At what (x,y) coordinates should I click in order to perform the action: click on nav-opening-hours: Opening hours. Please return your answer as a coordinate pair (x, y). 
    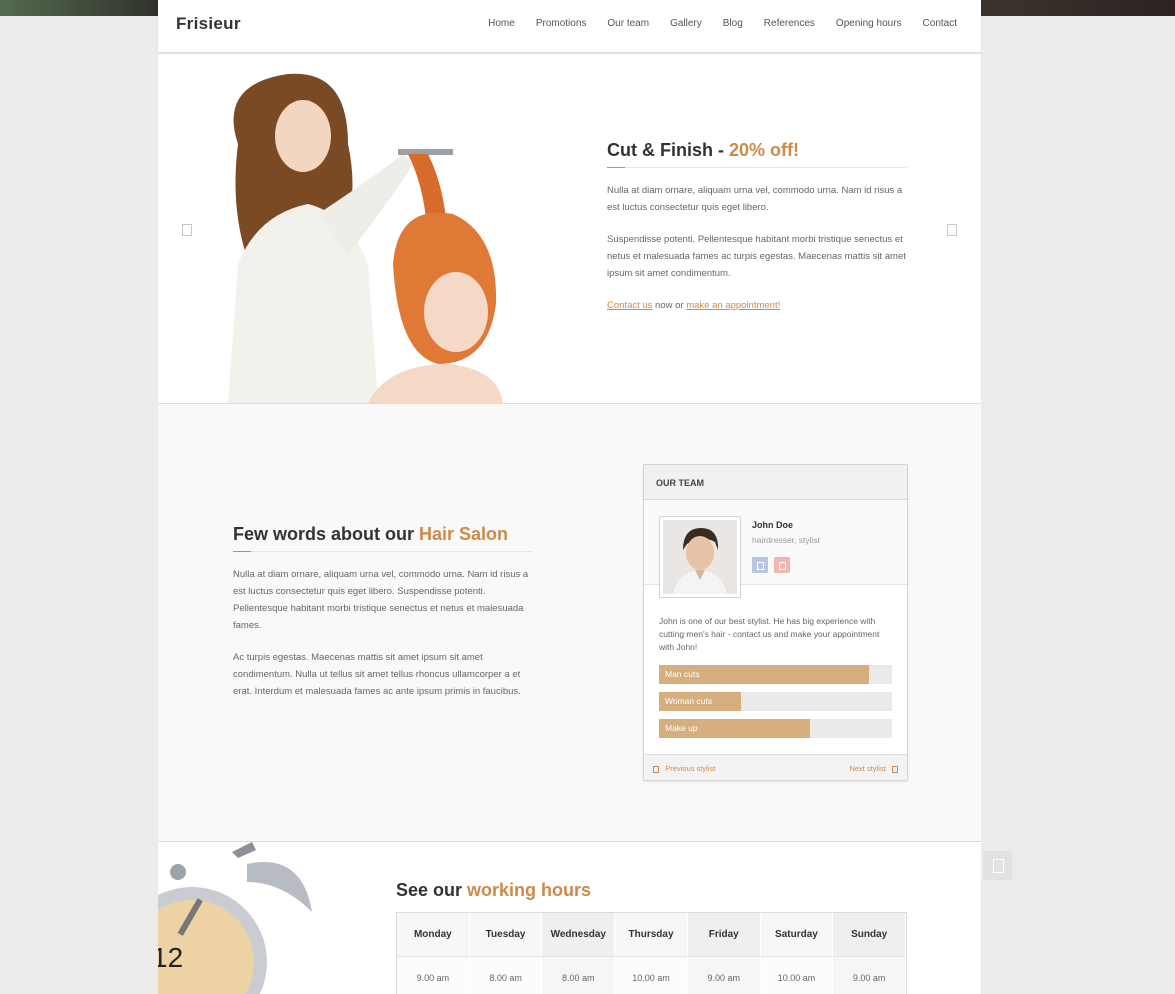
    Looking at the image, I should click on (869, 23).